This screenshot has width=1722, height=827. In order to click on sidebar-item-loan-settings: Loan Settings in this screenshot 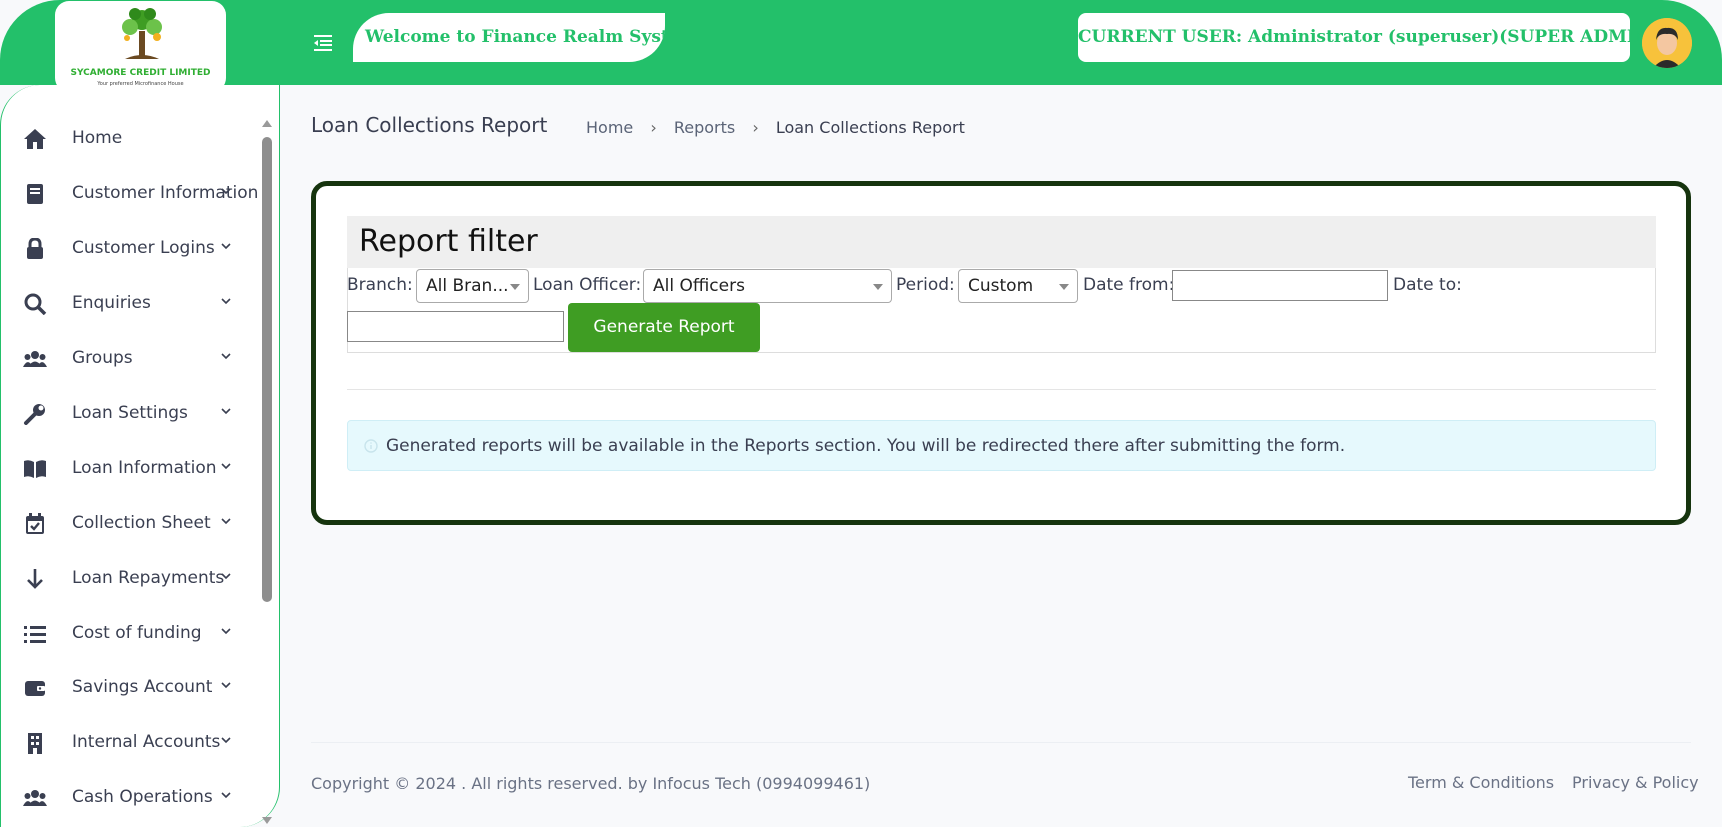, I will do `click(131, 413)`.